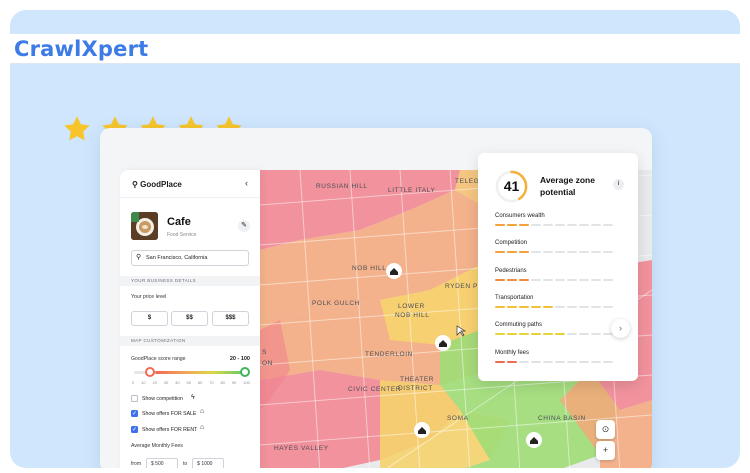 The height and width of the screenshot is (473, 750). What do you see at coordinates (134, 413) in the screenshot?
I see `checkbox-offers-for-sale: ✓` at bounding box center [134, 413].